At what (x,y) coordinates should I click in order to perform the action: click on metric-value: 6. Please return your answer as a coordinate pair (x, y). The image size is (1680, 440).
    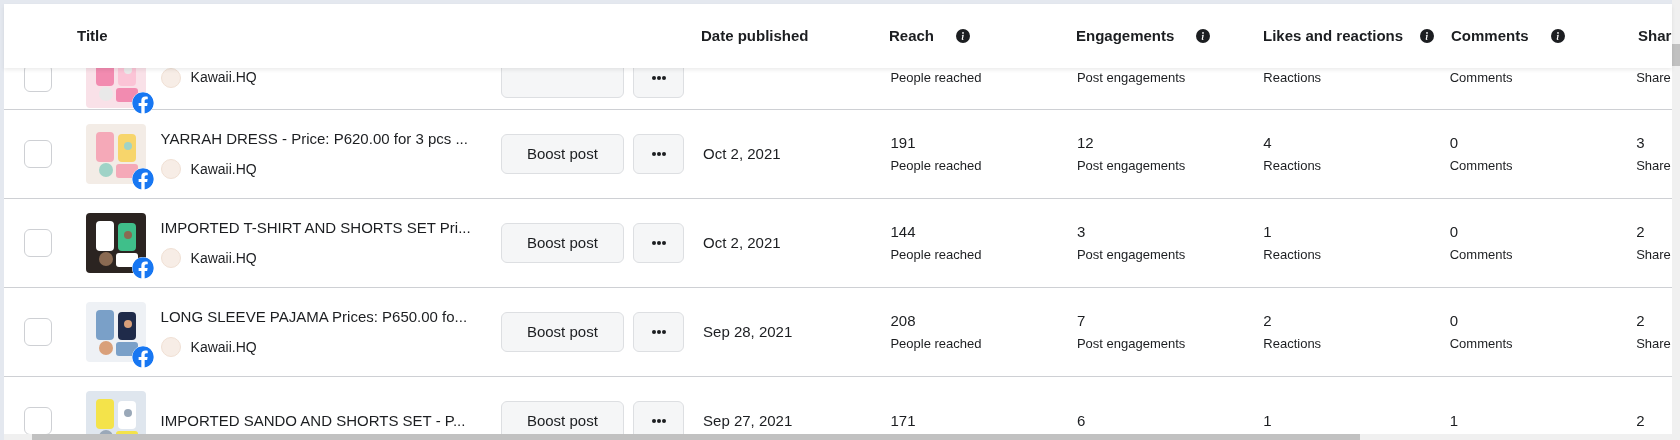
    Looking at the image, I should click on (1081, 421).